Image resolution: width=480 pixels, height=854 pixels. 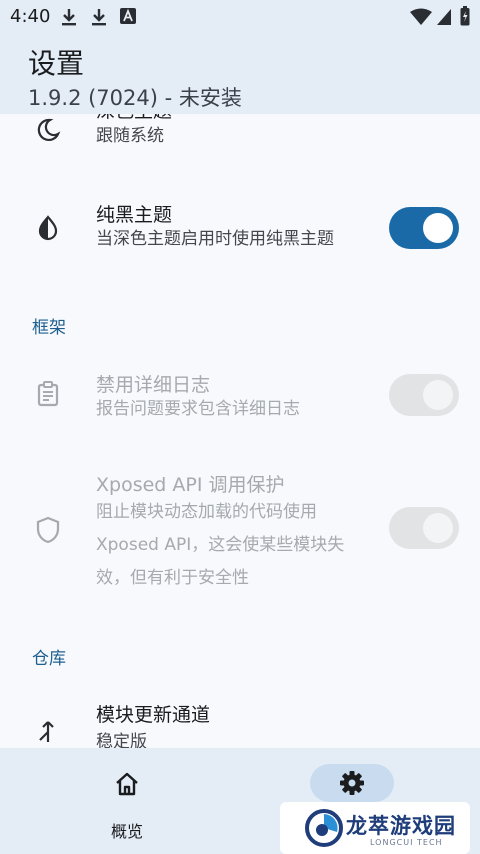 I want to click on shield-icon, so click(x=48, y=530).